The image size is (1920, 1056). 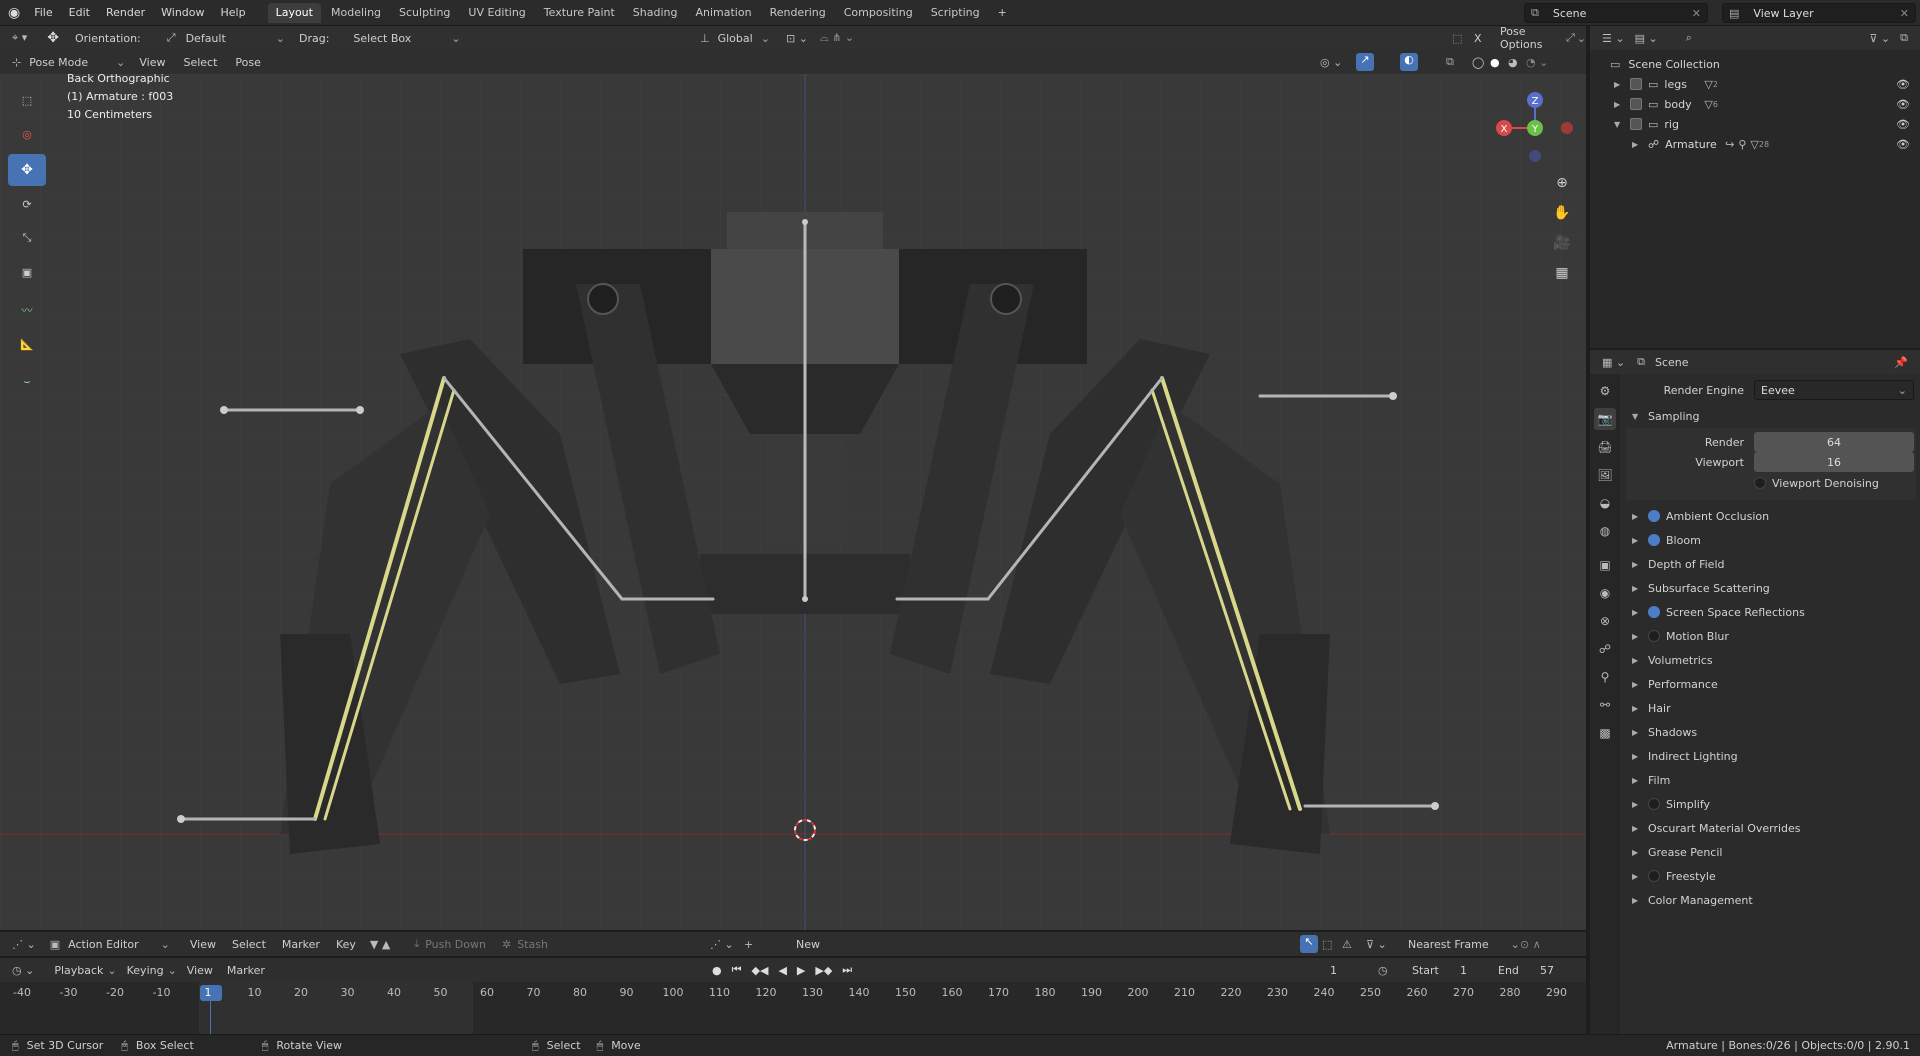 What do you see at coordinates (294, 12) in the screenshot?
I see `tab-layout: Layout` at bounding box center [294, 12].